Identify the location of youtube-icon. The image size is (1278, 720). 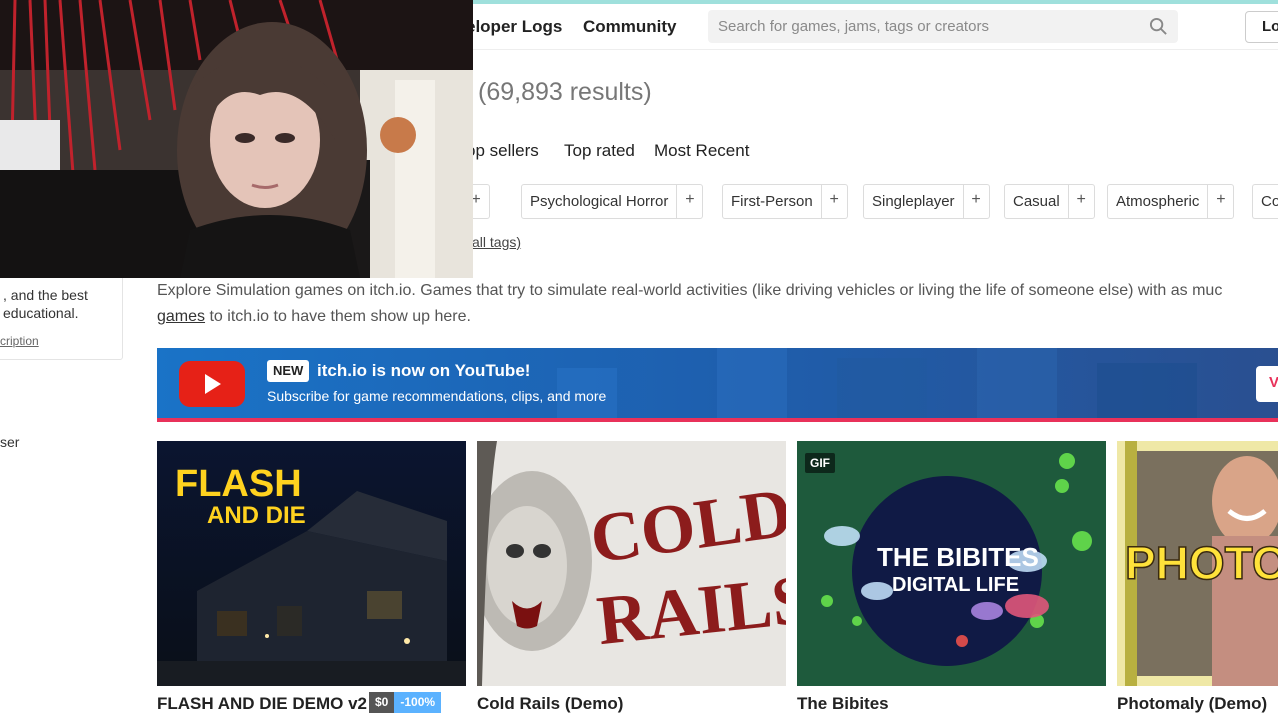
(212, 384).